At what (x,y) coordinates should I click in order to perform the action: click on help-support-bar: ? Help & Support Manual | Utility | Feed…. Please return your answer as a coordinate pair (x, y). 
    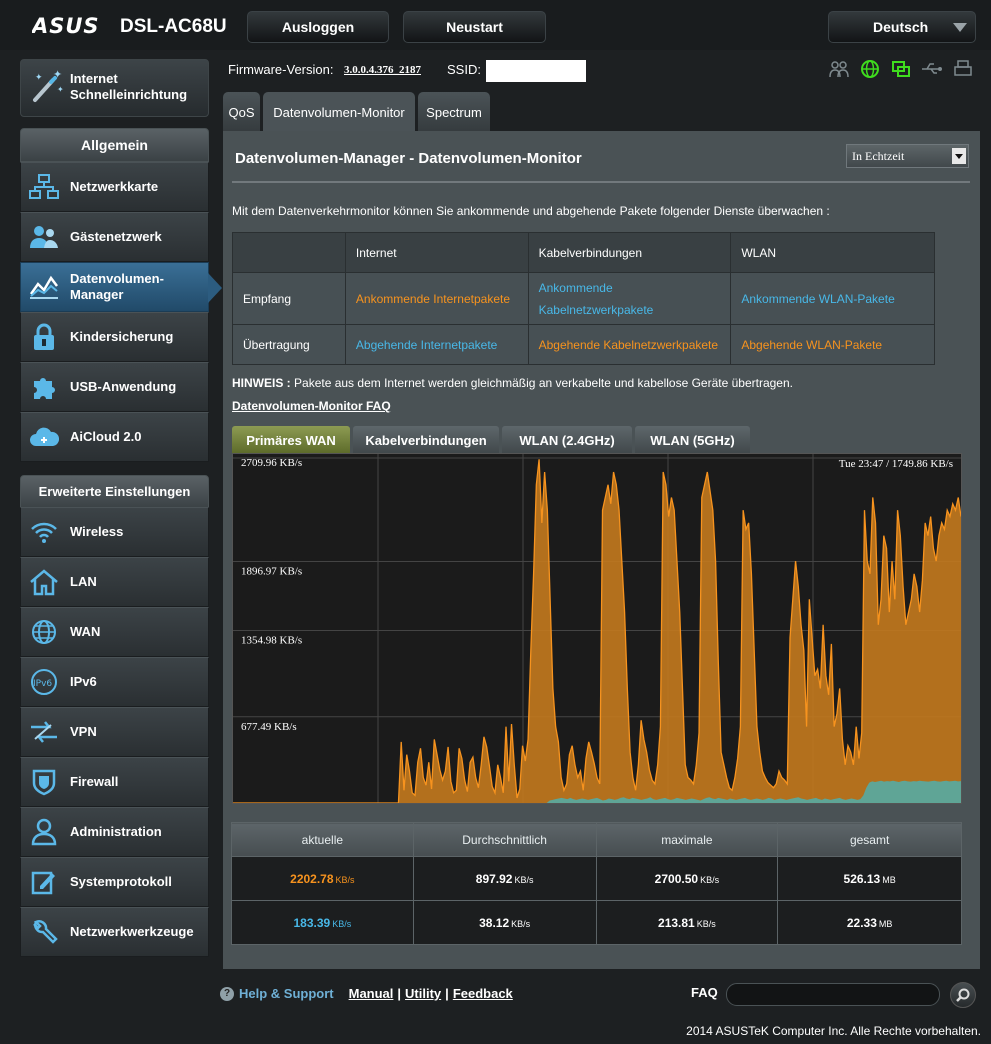
    Looking at the image, I should click on (366, 993).